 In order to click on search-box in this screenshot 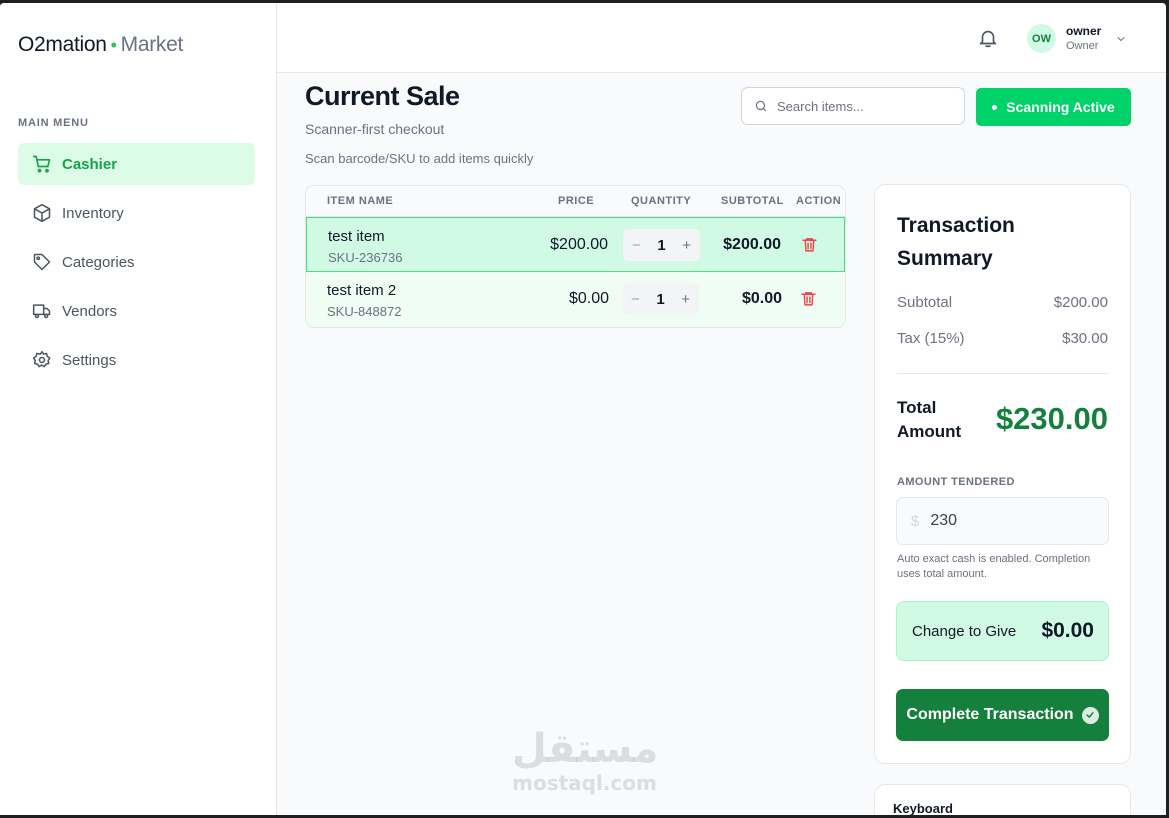, I will do `click(853, 106)`.